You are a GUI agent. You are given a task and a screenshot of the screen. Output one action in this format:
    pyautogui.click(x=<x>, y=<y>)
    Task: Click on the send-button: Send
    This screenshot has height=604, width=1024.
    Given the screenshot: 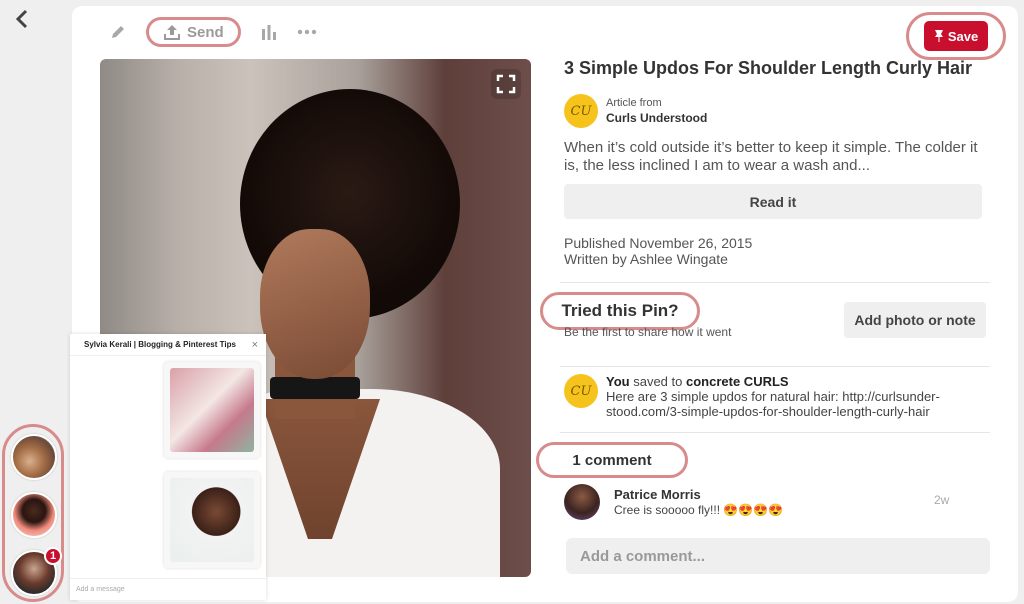 What is the action you would take?
    pyautogui.click(x=193, y=32)
    